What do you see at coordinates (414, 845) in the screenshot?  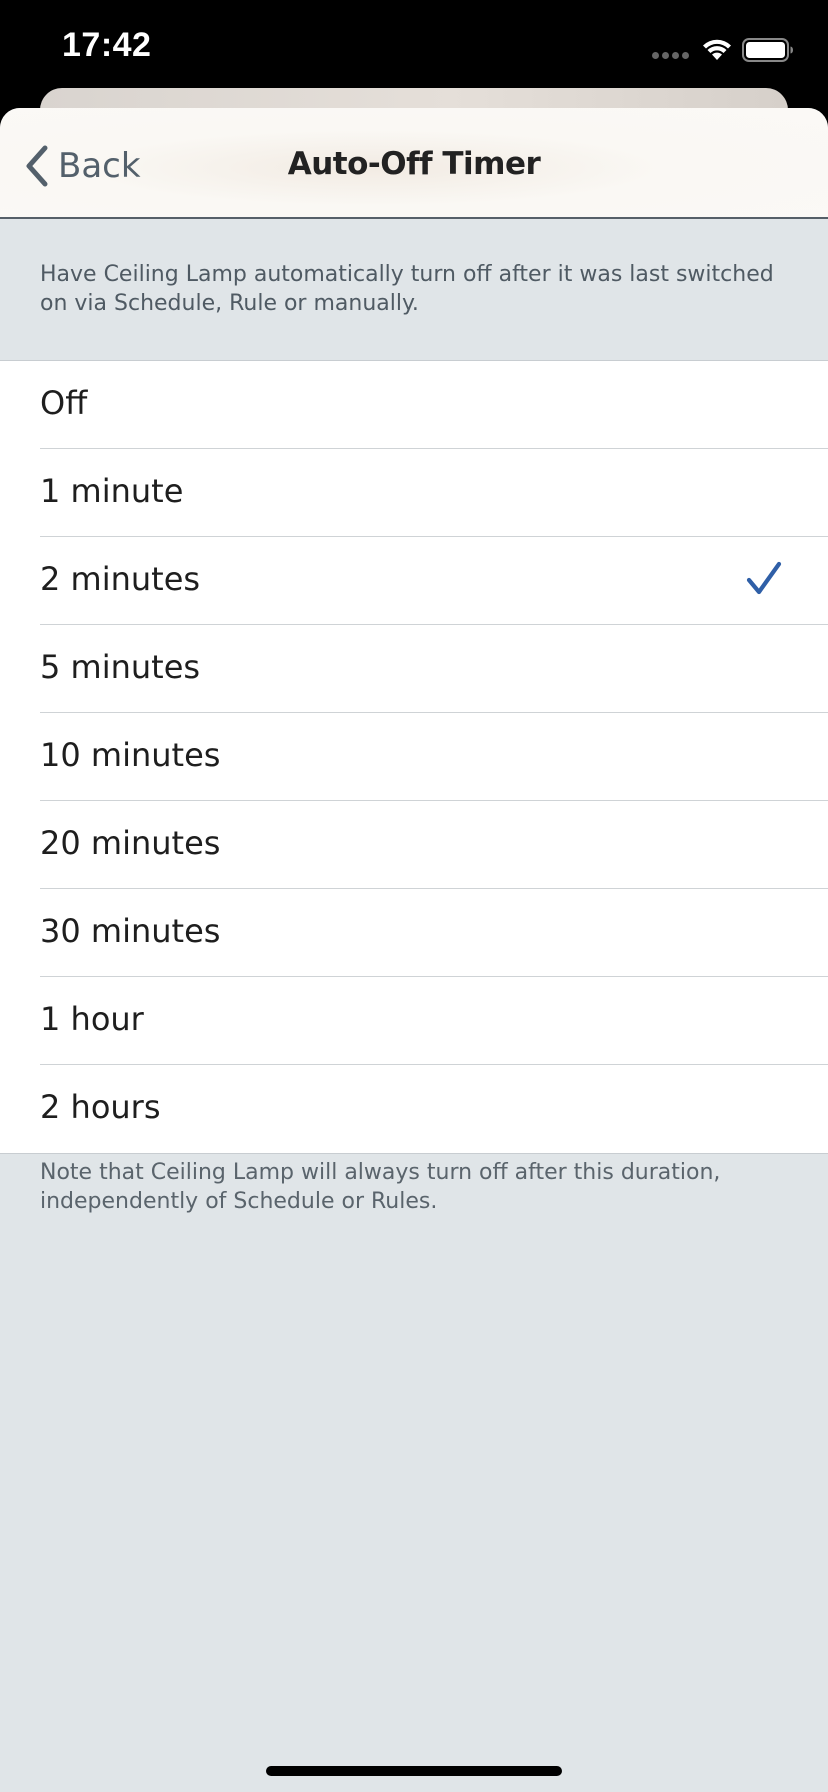 I see `option-row: 20 minutes` at bounding box center [414, 845].